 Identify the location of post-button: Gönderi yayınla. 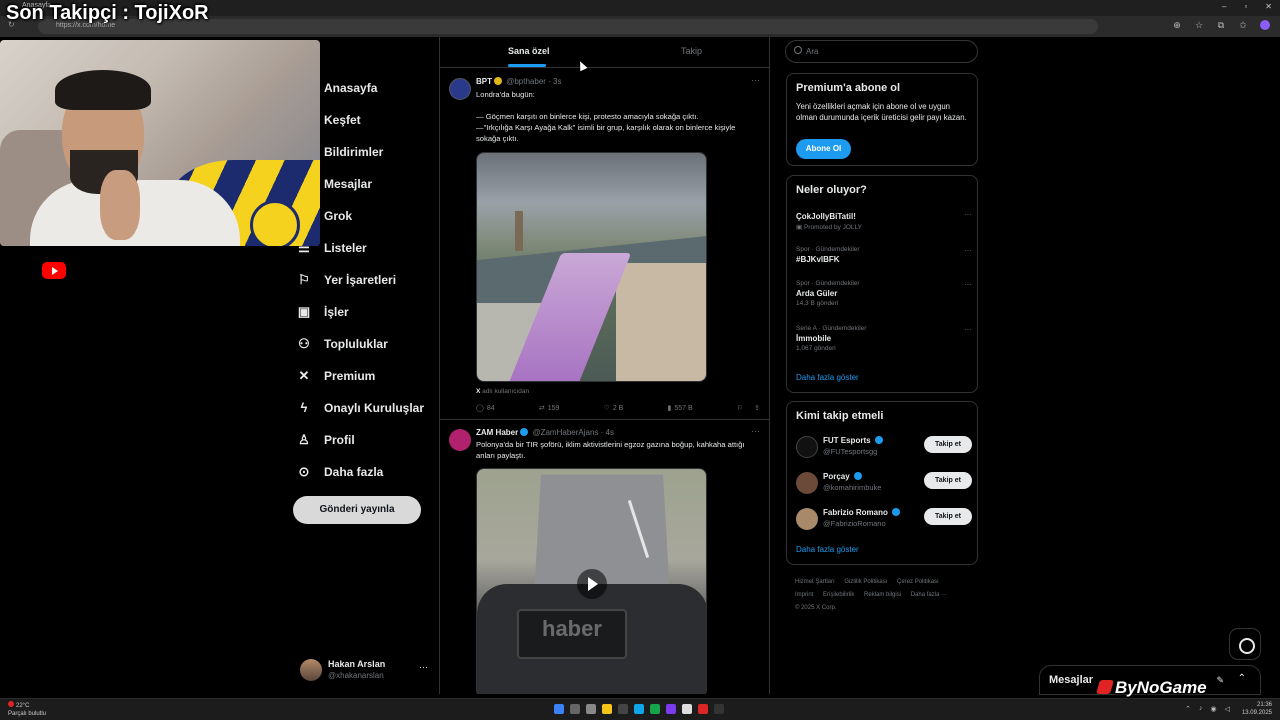
(357, 510).